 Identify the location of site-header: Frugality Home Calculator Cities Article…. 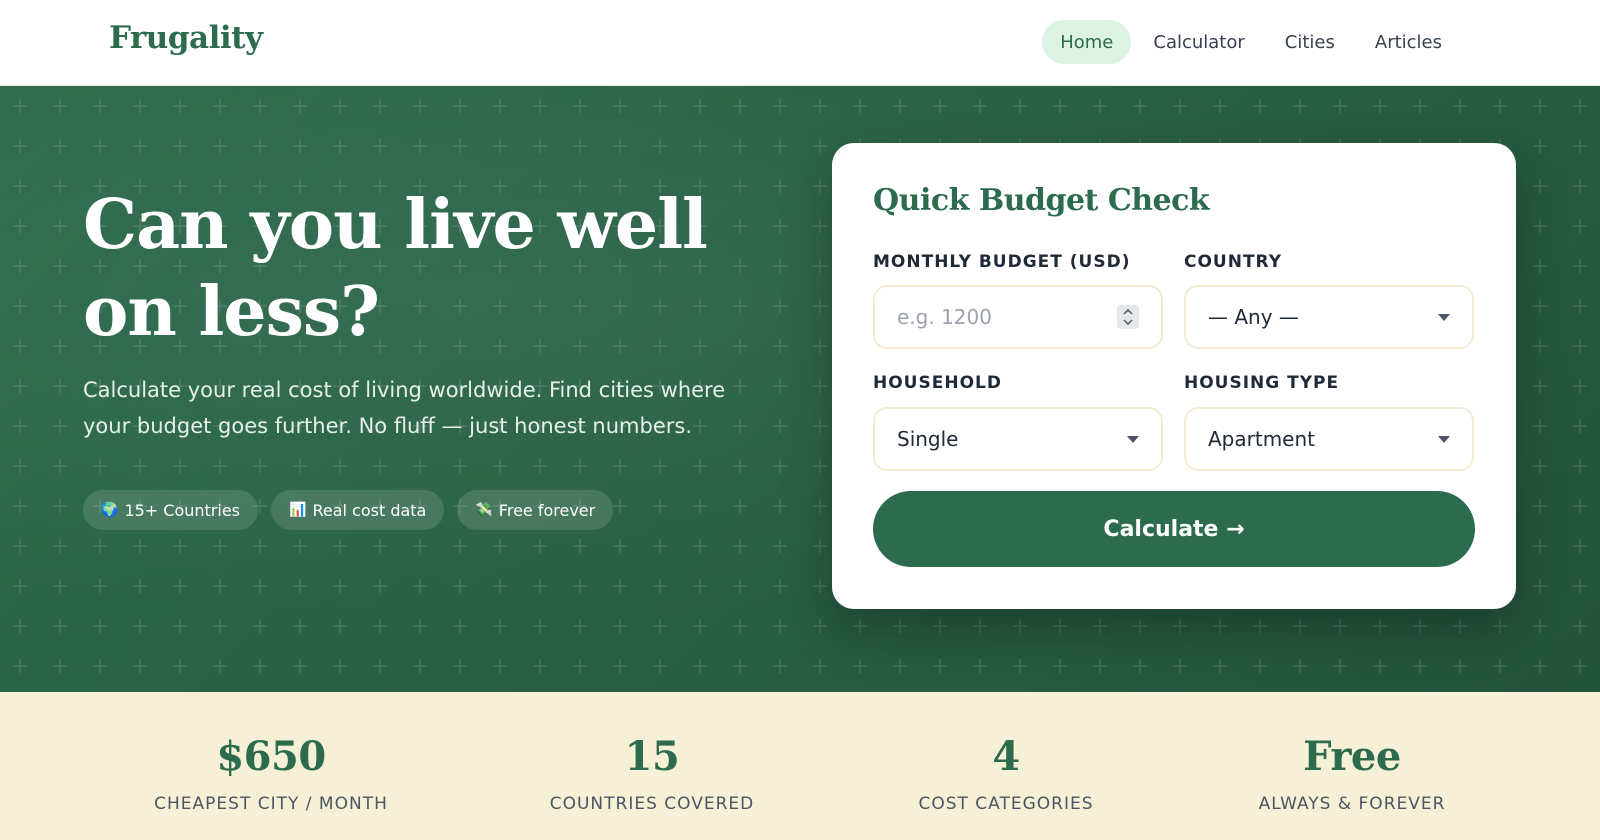
(800, 43).